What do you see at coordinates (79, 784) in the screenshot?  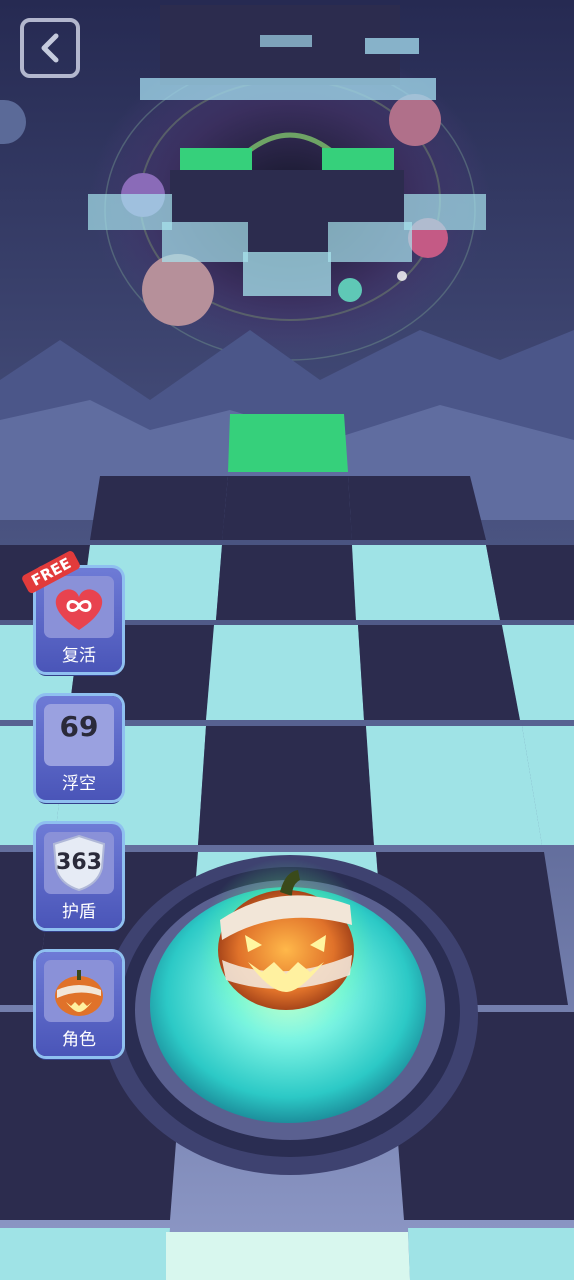 I see `float-label: 浮空` at bounding box center [79, 784].